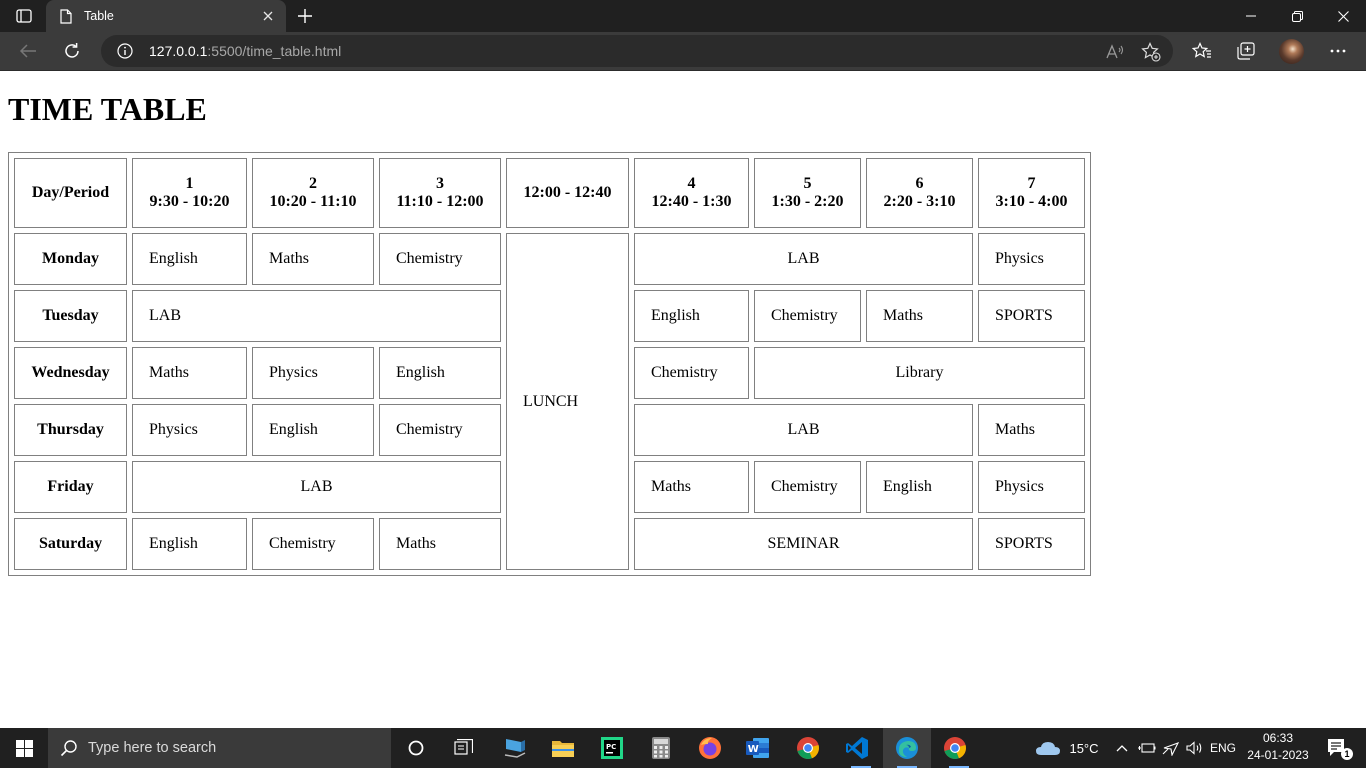 The height and width of the screenshot is (768, 1366). What do you see at coordinates (70, 193) in the screenshot?
I see `header-day-period: Day/Period` at bounding box center [70, 193].